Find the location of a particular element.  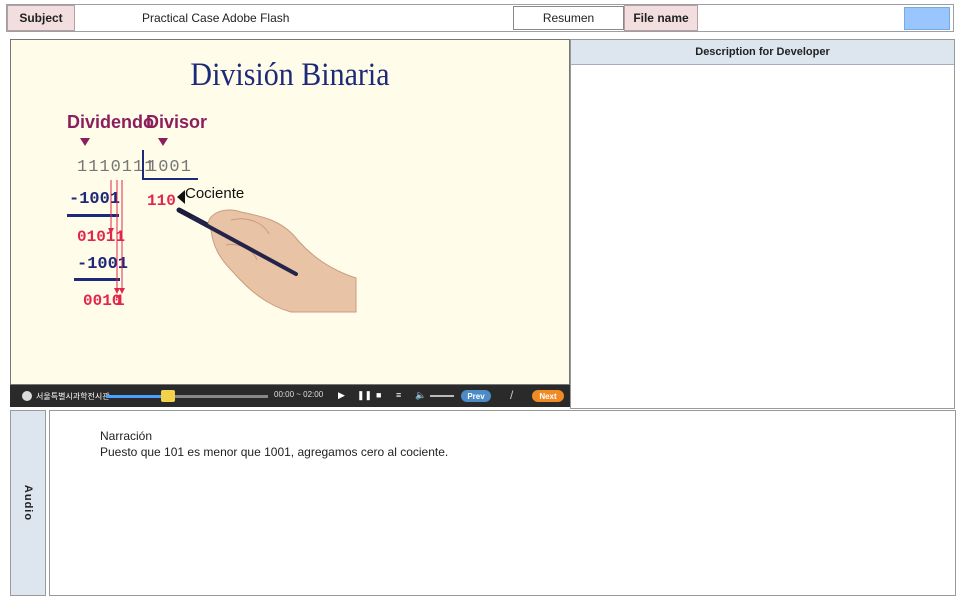

resumen-button: Resumen is located at coordinates (568, 18).